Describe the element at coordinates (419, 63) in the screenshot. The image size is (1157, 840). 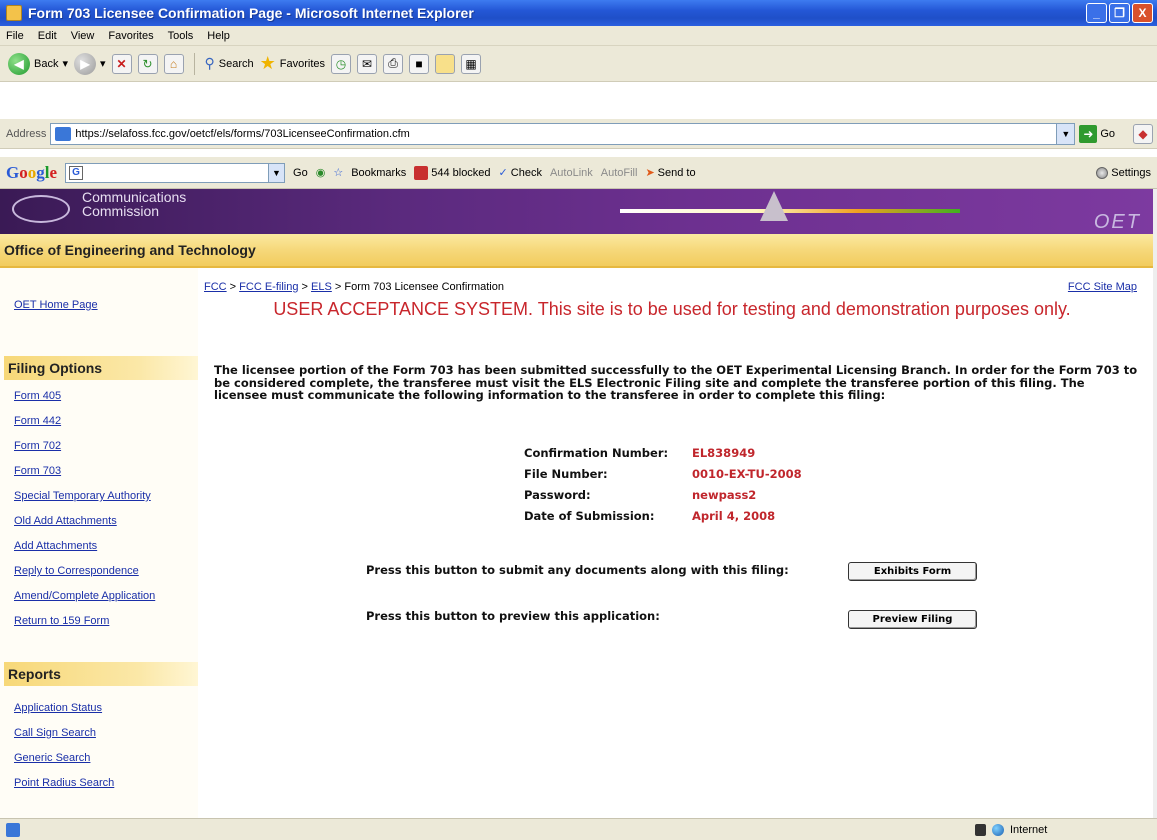
I see `edit-icon: ■` at that location.